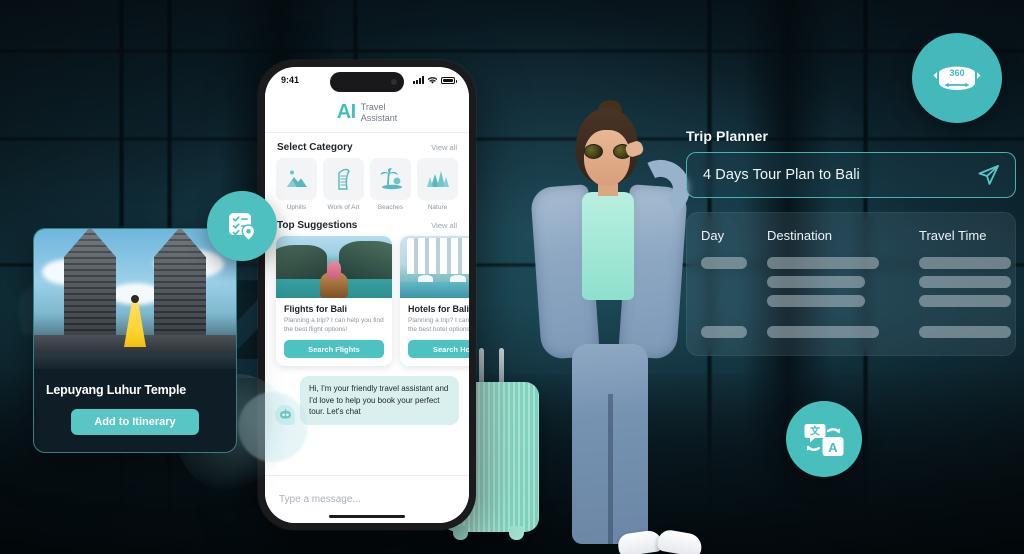 The image size is (1024, 554). Describe the element at coordinates (434, 267) in the screenshot. I see `hotel-pool-illustration` at that location.